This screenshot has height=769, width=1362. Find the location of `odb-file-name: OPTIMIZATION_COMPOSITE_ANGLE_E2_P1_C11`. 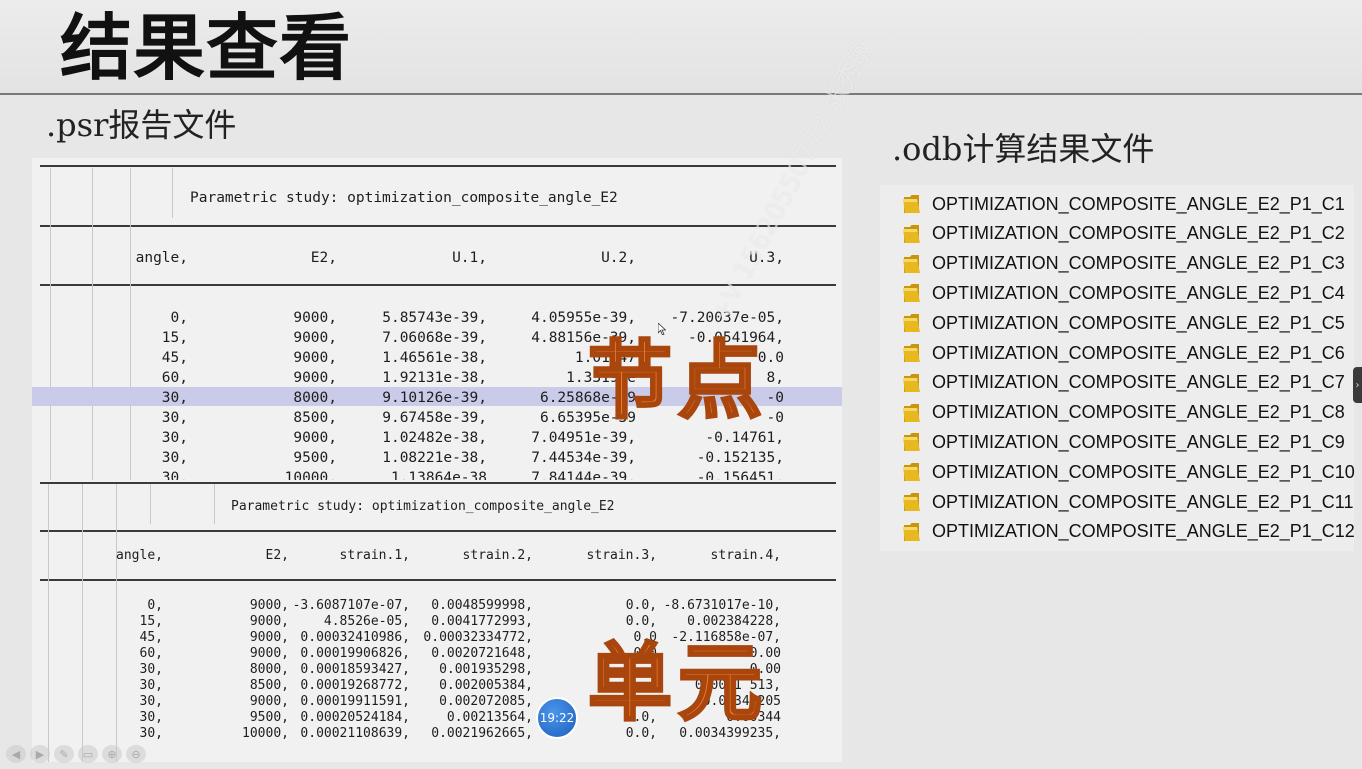

odb-file-name: OPTIMIZATION_COMPOSITE_ANGLE_E2_P1_C11 is located at coordinates (1143, 501).